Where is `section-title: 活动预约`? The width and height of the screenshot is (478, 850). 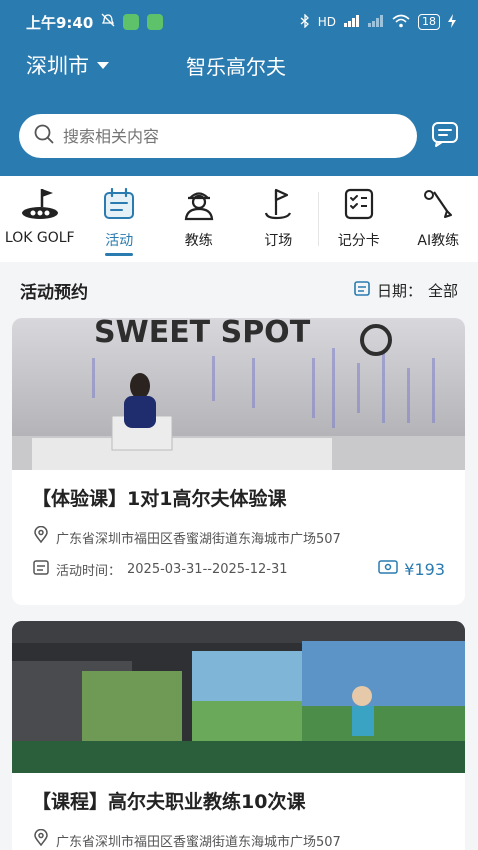 section-title: 活动预约 is located at coordinates (54, 292).